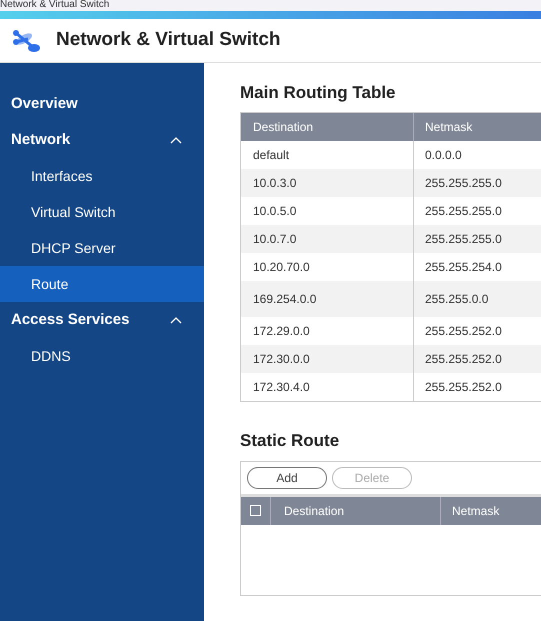 This screenshot has height=621, width=541. What do you see at coordinates (26, 40) in the screenshot?
I see `network-icon` at bounding box center [26, 40].